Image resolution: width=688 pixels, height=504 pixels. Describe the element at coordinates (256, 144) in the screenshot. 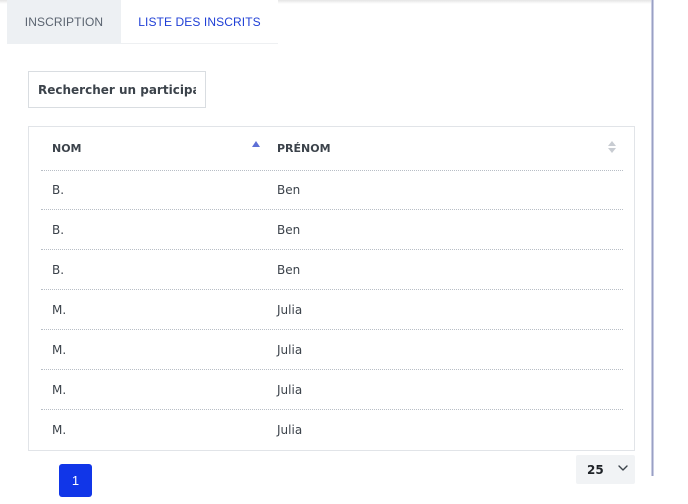

I see `sort-ascending-icon` at that location.